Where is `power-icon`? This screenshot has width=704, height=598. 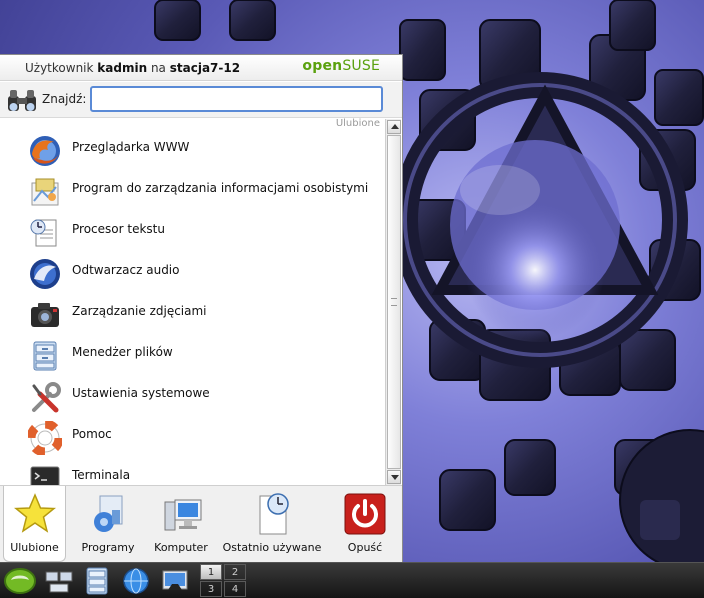 power-icon is located at coordinates (365, 514).